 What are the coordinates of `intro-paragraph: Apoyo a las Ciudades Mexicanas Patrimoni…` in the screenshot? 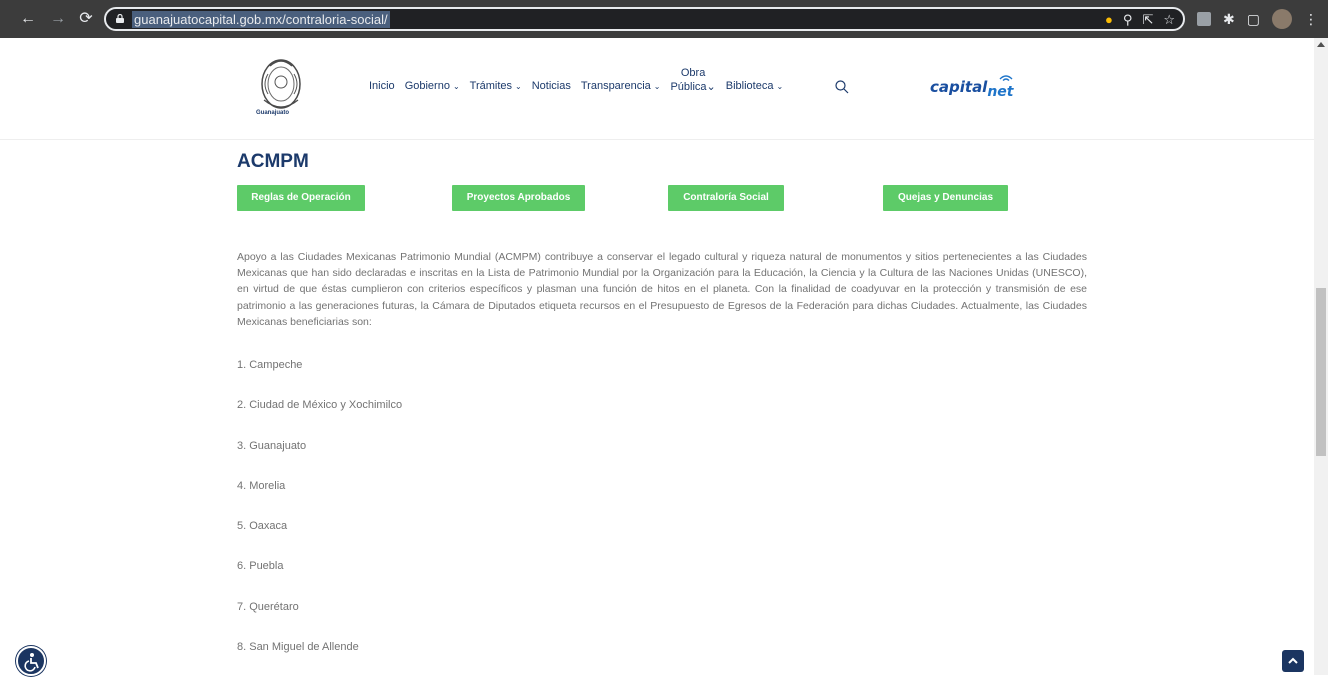 It's located at (662, 289).